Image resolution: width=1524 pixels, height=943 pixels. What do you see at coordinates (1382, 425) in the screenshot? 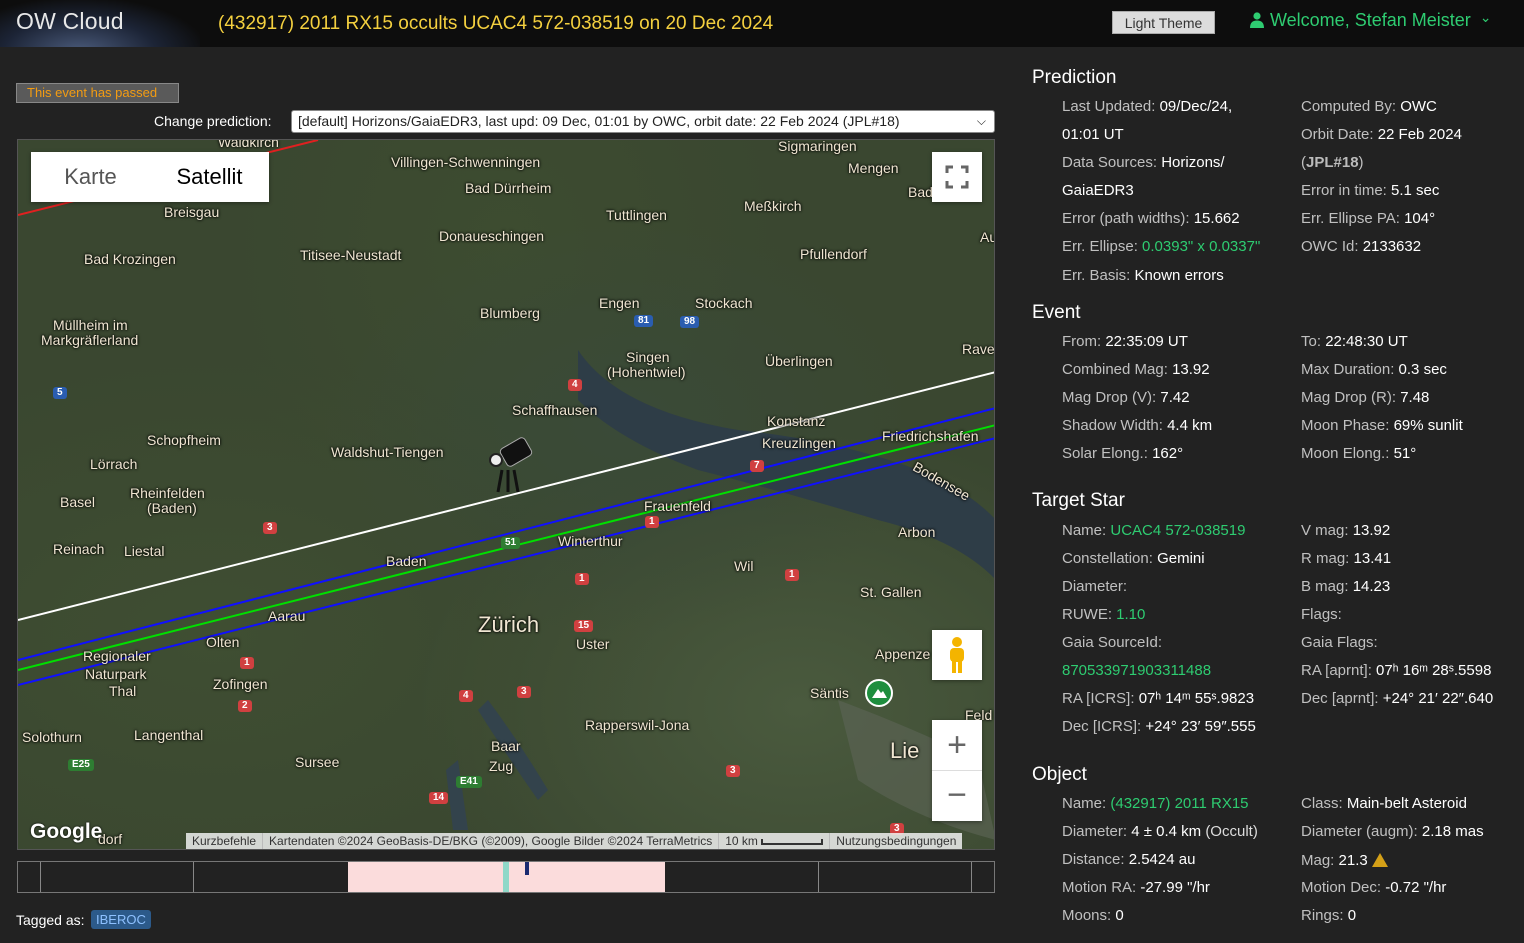
I see `moon-phase: Moon Phase: 69% sunlit` at bounding box center [1382, 425].